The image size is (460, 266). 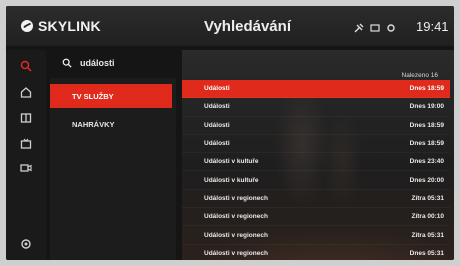 What do you see at coordinates (420, 75) in the screenshot?
I see `results-count: Nalezeno 16` at bounding box center [420, 75].